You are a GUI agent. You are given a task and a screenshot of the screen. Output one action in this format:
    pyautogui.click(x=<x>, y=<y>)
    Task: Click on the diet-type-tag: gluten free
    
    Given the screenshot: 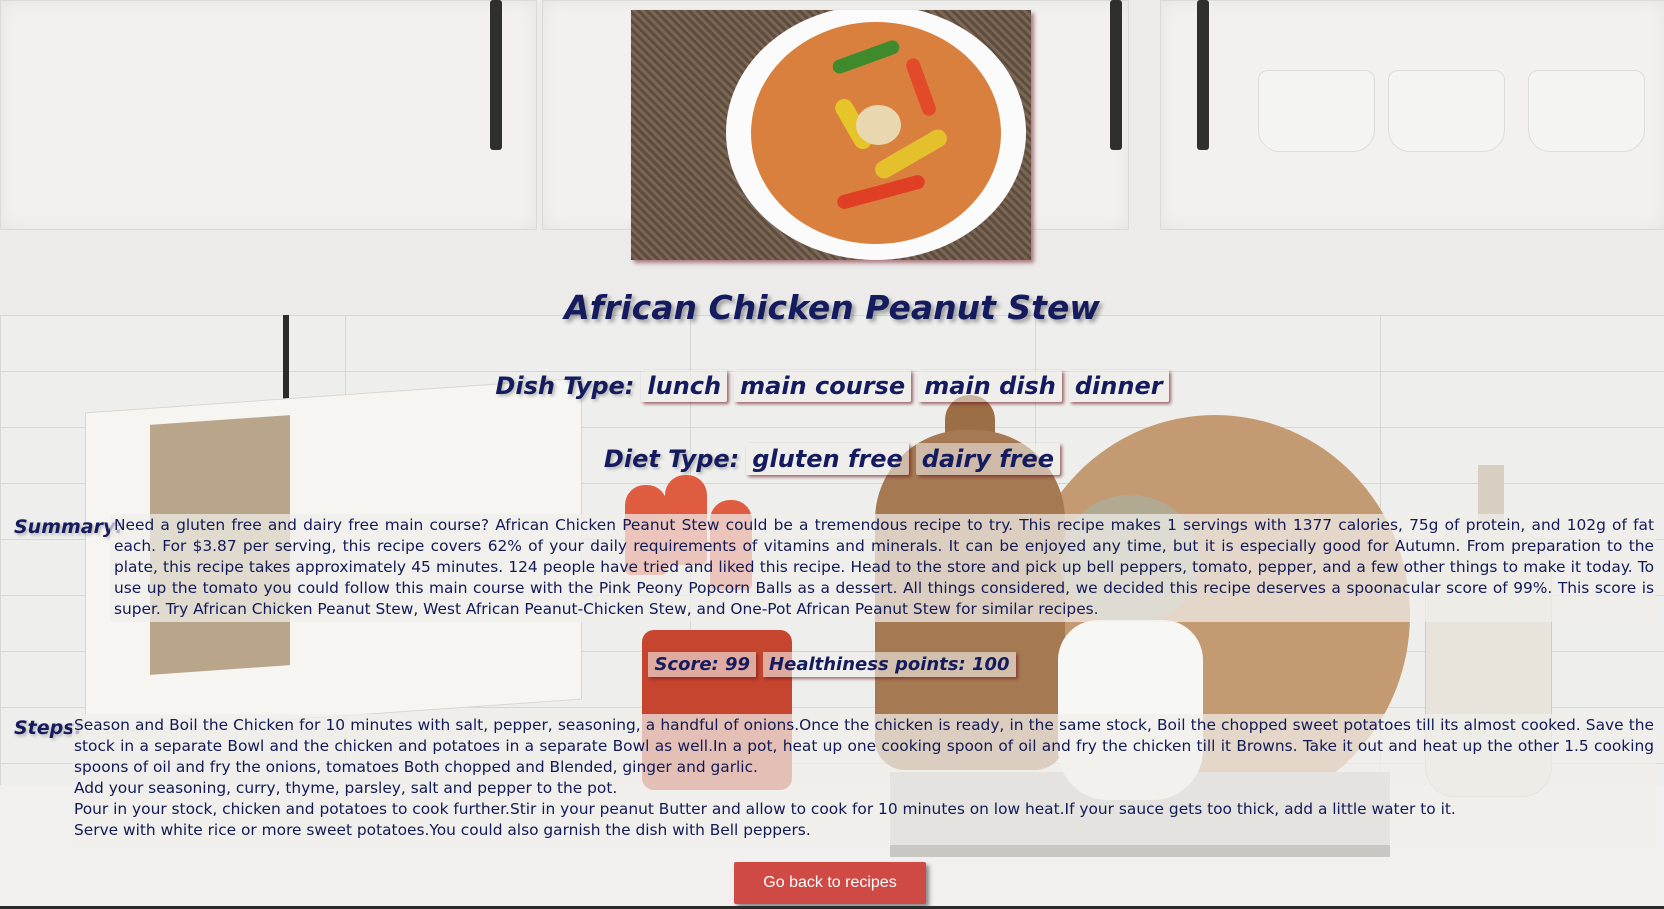 What is the action you would take?
    pyautogui.click(x=827, y=459)
    